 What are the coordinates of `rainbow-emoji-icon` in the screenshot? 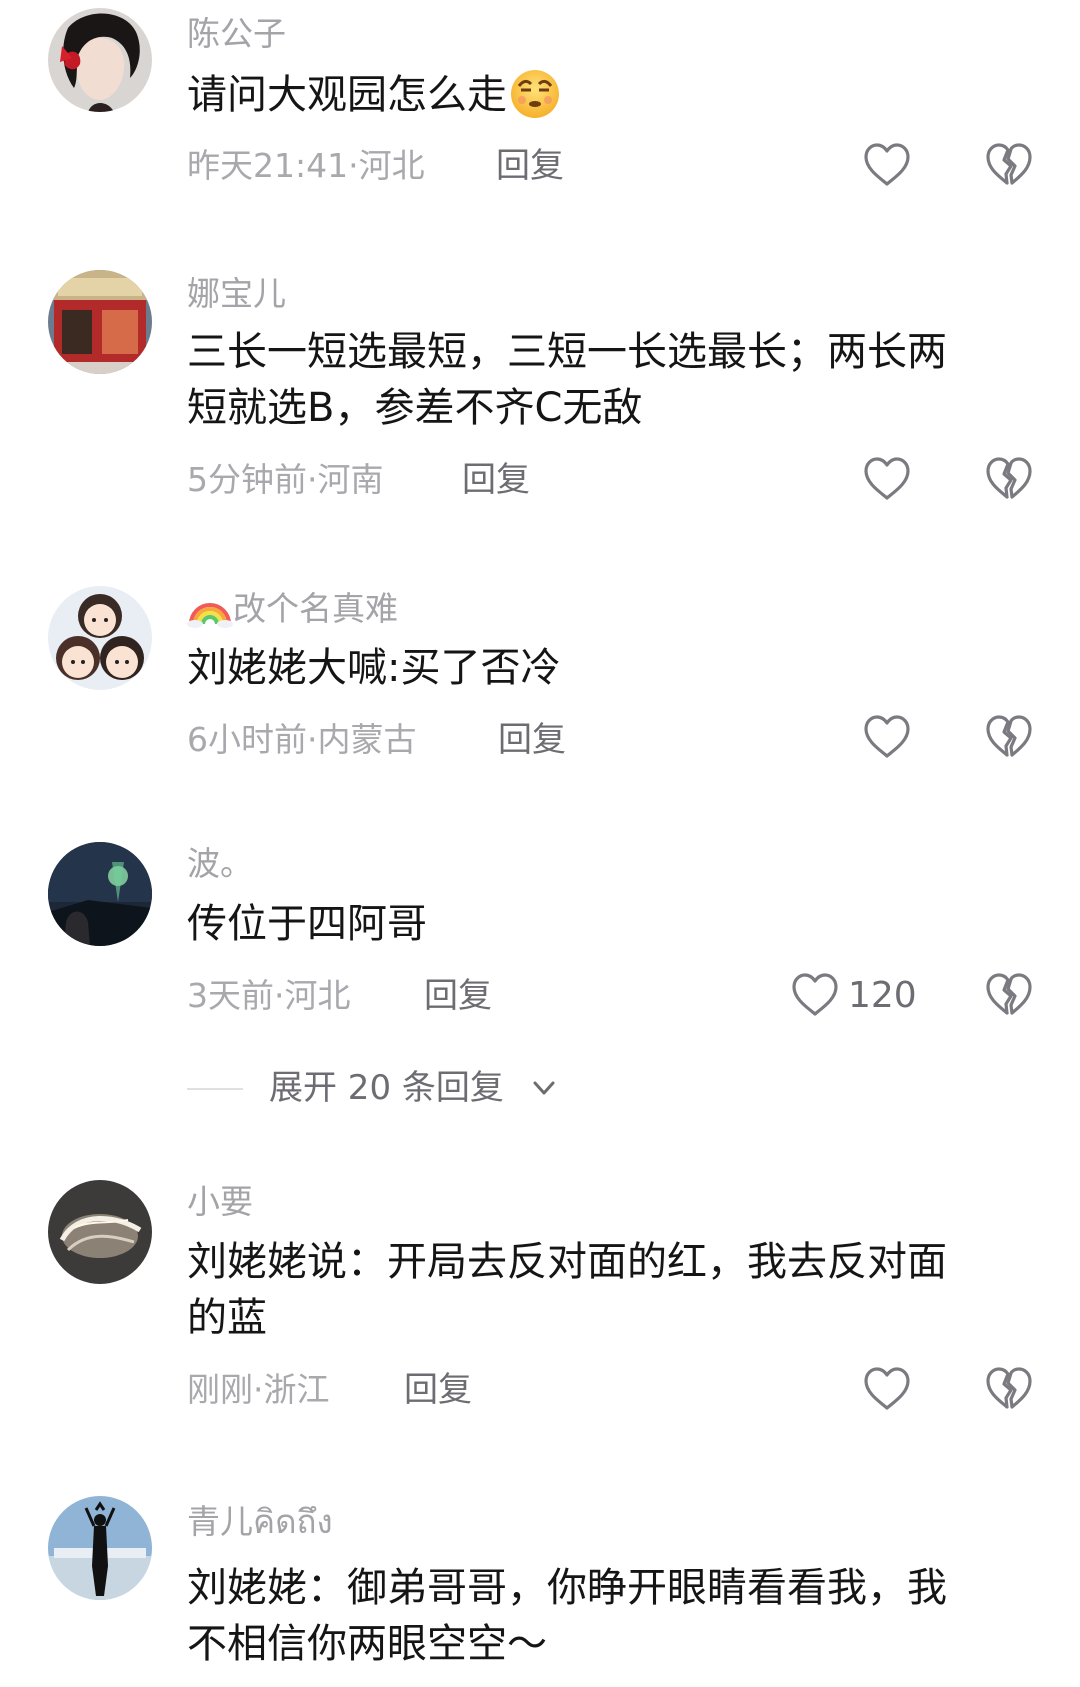 It's located at (210, 608).